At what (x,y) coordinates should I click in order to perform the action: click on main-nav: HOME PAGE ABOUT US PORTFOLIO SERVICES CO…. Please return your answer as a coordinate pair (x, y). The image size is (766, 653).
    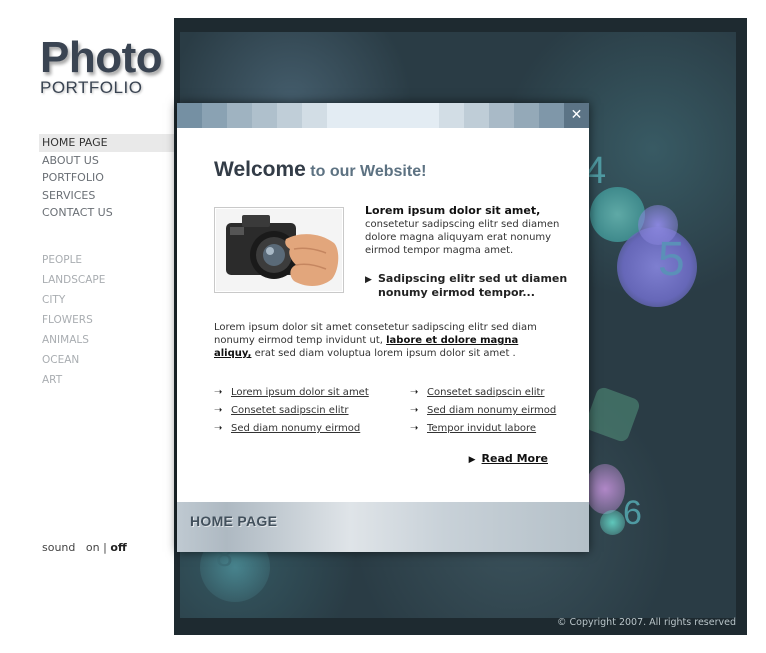
    Looking at the image, I should click on (106, 178).